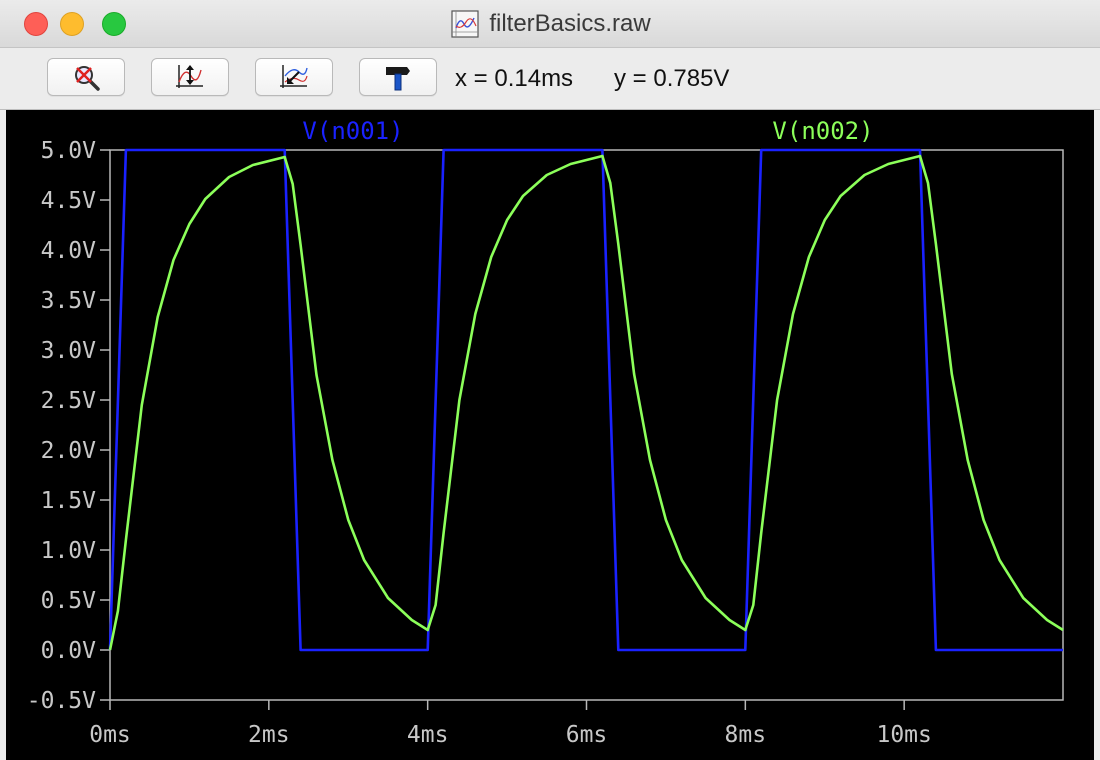  Describe the element at coordinates (587, 735) in the screenshot. I see `x-tick-label: 6ms` at that location.